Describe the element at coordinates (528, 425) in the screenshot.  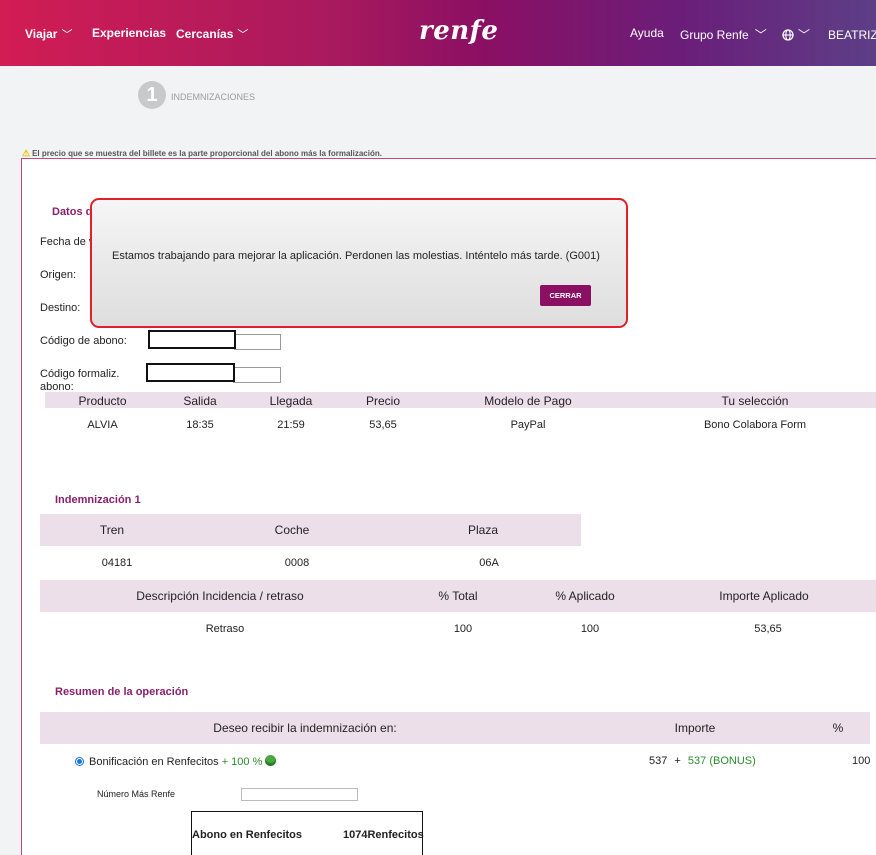
I see `td-modelo-pago: PayPal` at that location.